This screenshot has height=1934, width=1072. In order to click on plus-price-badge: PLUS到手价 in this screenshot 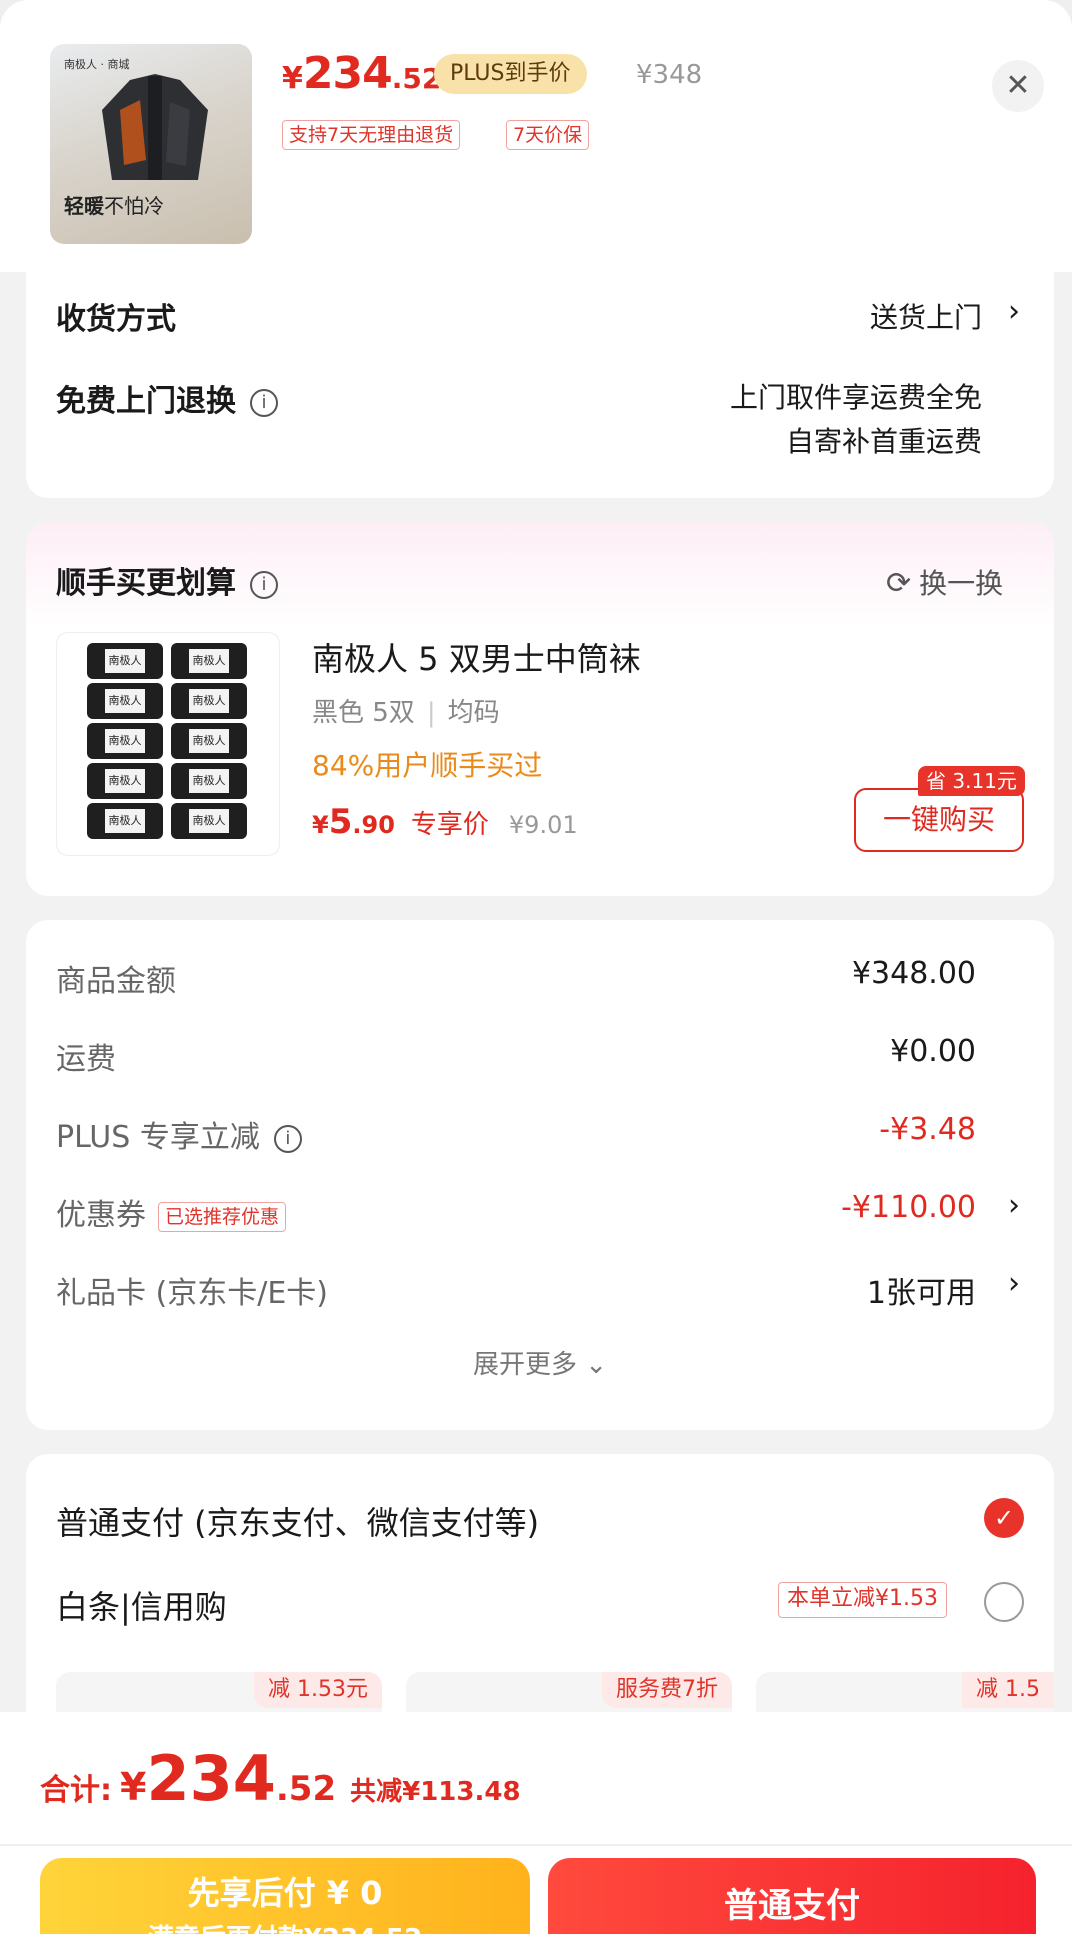, I will do `click(510, 74)`.